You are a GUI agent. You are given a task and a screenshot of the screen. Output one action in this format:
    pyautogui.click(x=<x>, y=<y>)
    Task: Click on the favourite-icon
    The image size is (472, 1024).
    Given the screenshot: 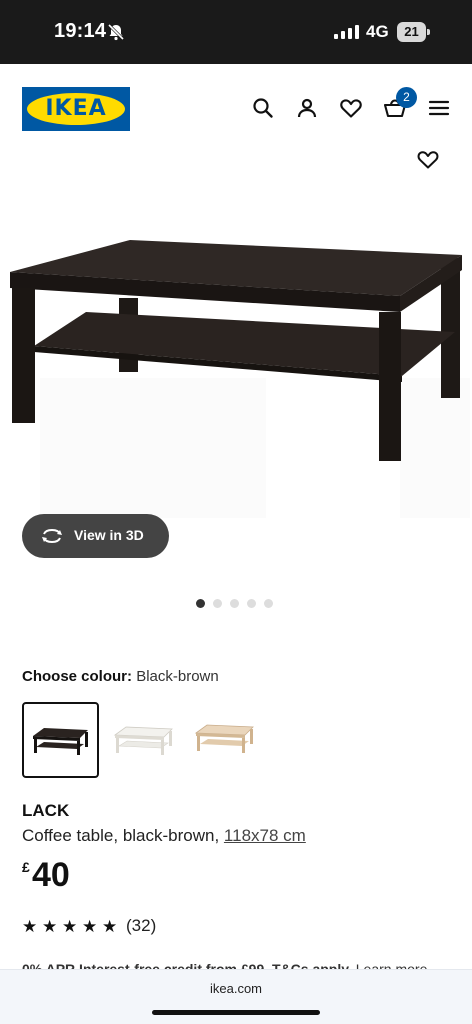 What is the action you would take?
    pyautogui.click(x=428, y=159)
    